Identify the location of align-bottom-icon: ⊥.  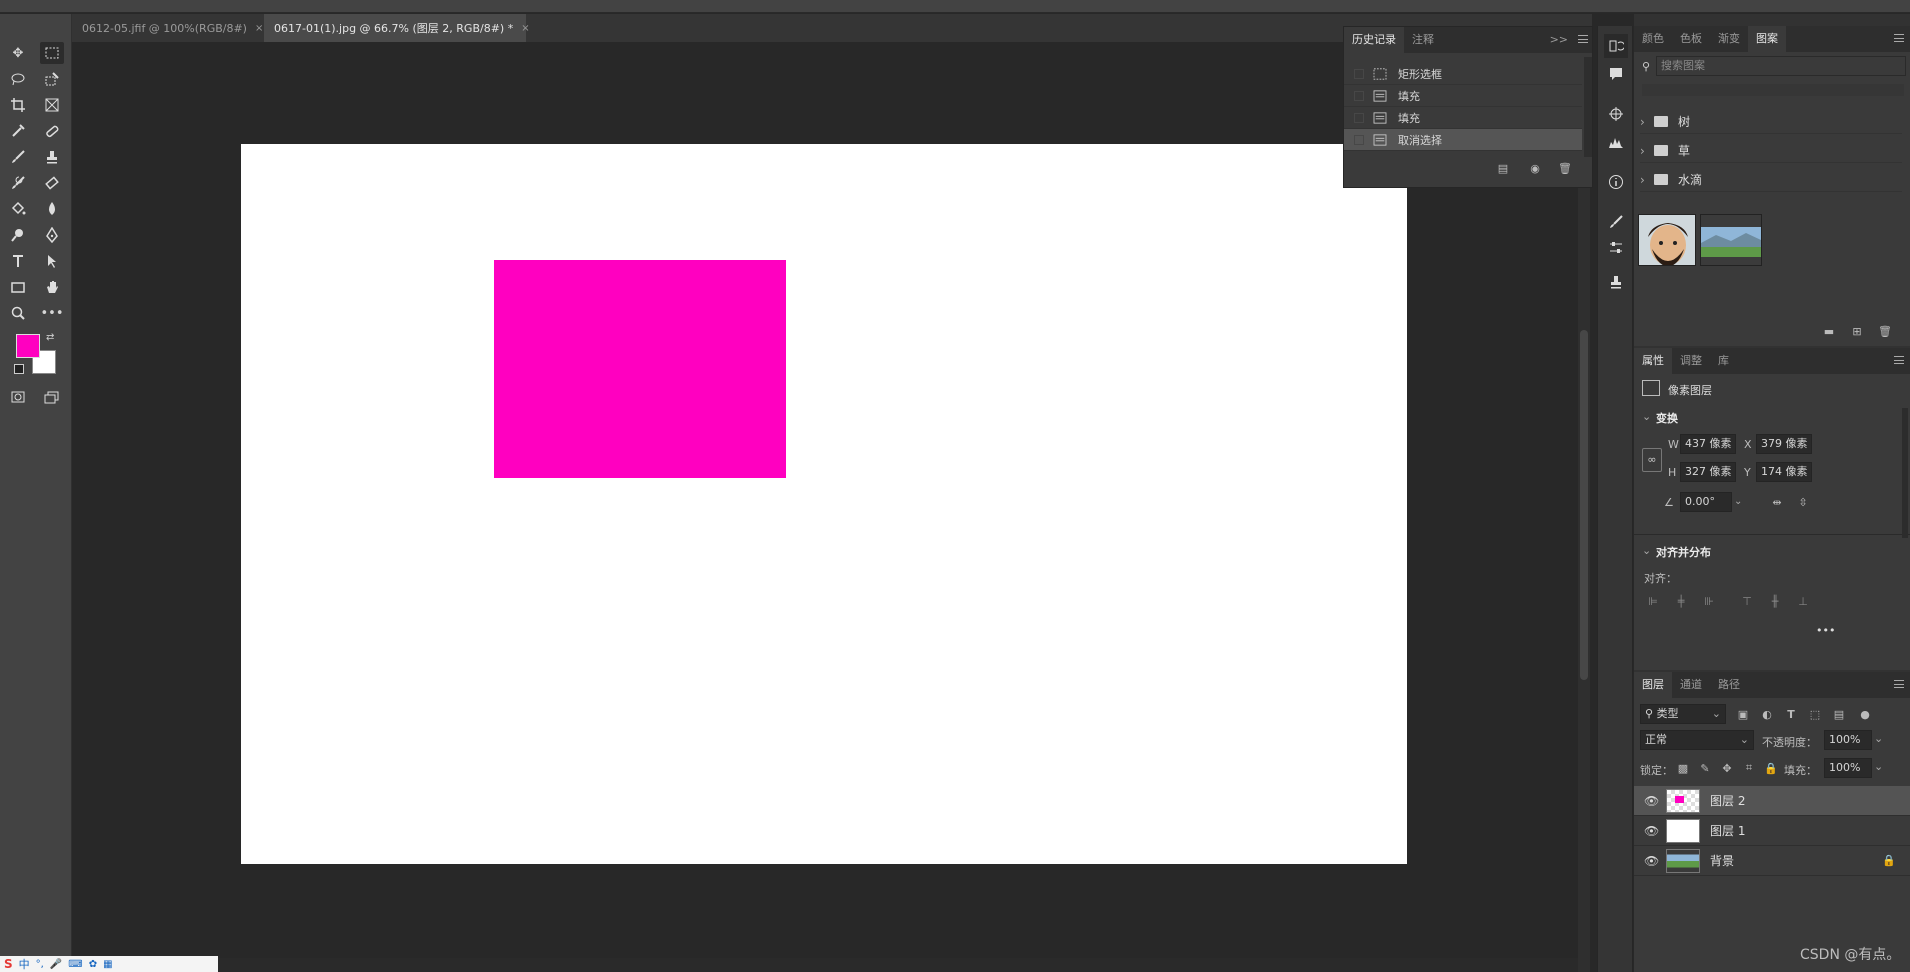
(1803, 601).